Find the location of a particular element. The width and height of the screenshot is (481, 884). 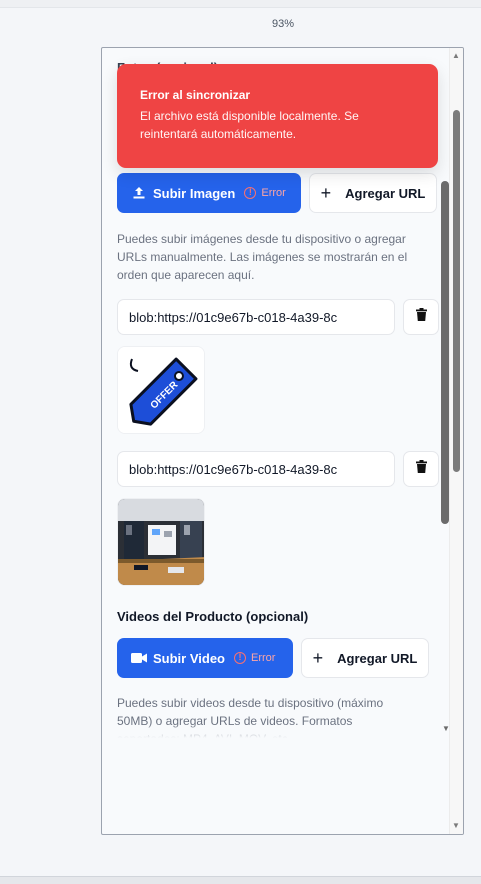

video-camera-icon is located at coordinates (139, 658).